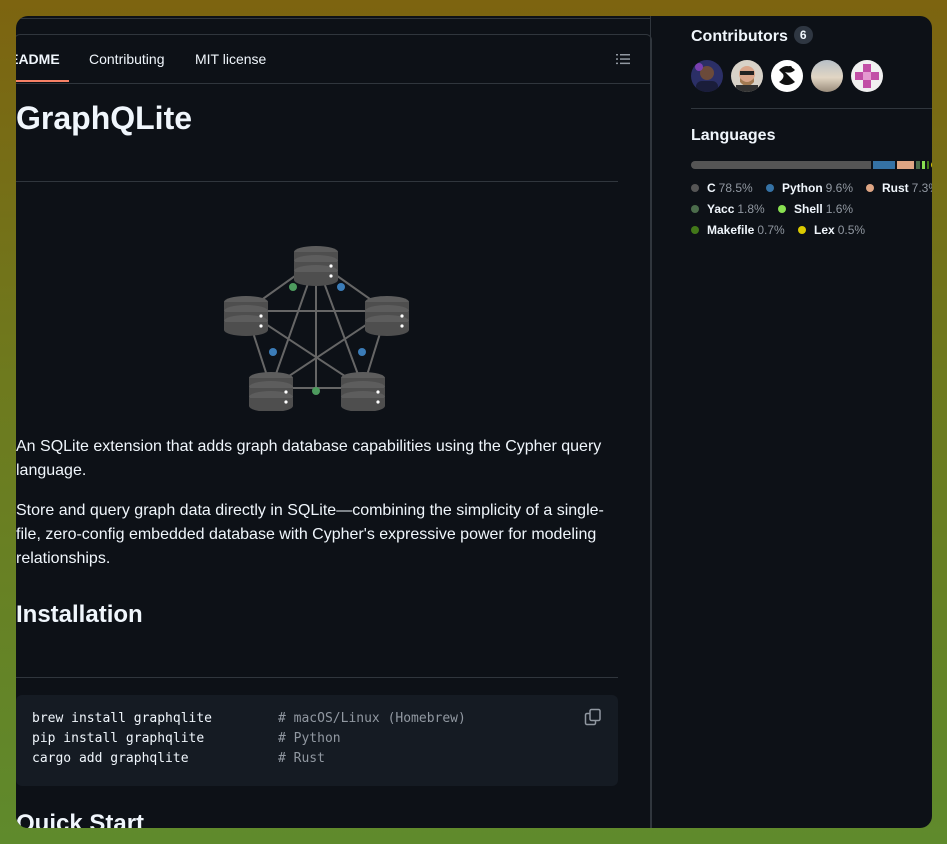 This screenshot has height=844, width=947. Describe the element at coordinates (739, 36) in the screenshot. I see `contributors-label: Contributors` at that location.